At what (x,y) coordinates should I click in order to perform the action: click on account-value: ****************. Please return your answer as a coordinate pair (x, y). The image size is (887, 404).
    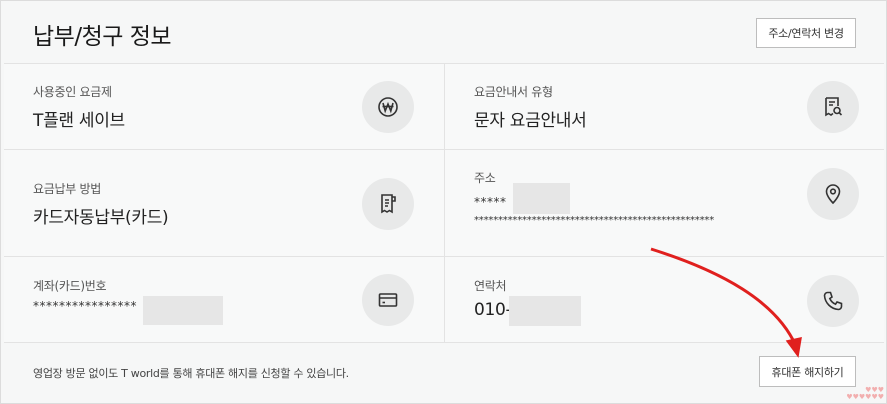
    Looking at the image, I should click on (85, 306).